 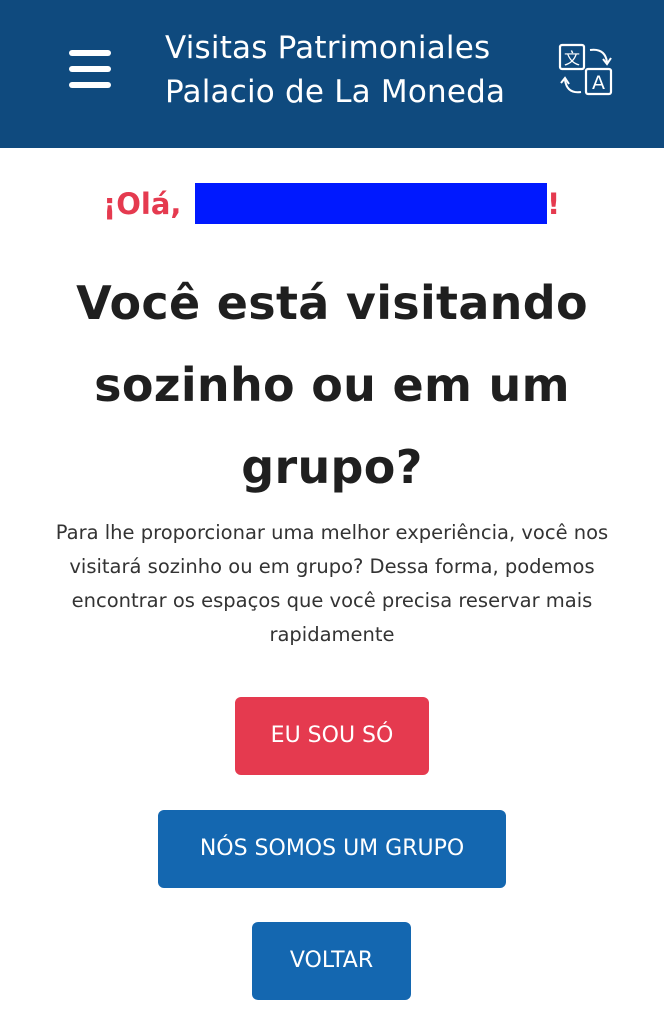 What do you see at coordinates (554, 204) in the screenshot?
I see `greeting-exclamation: !` at bounding box center [554, 204].